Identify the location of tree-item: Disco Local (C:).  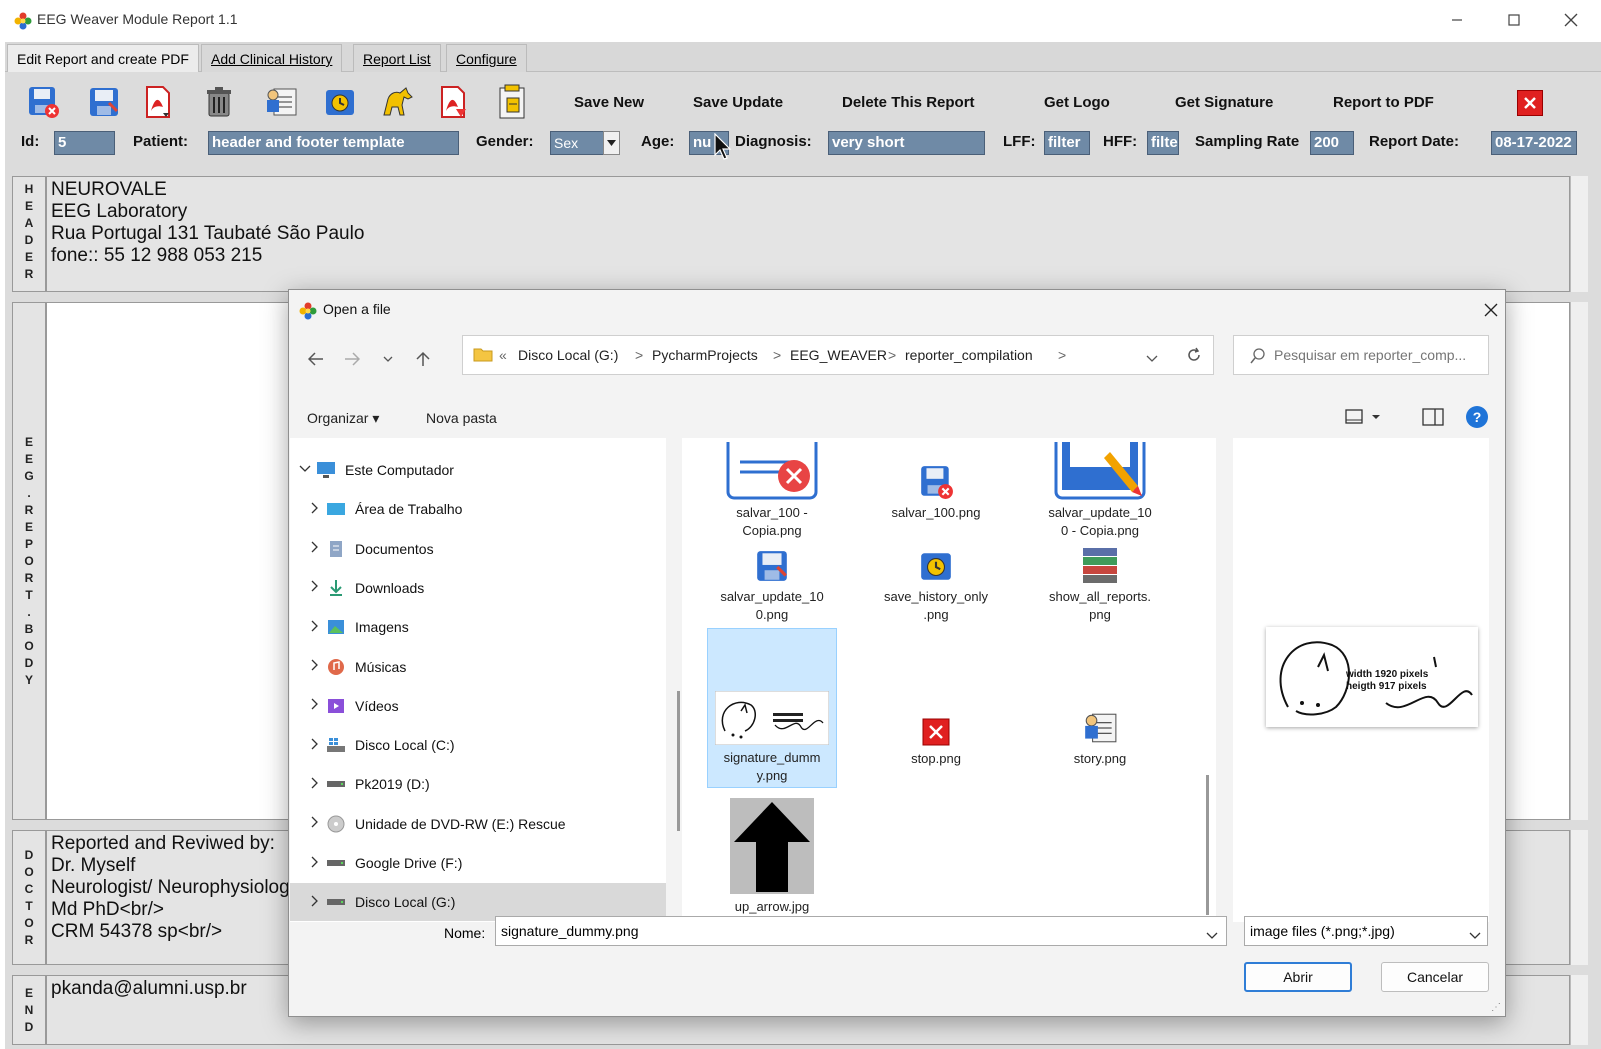
(478, 745).